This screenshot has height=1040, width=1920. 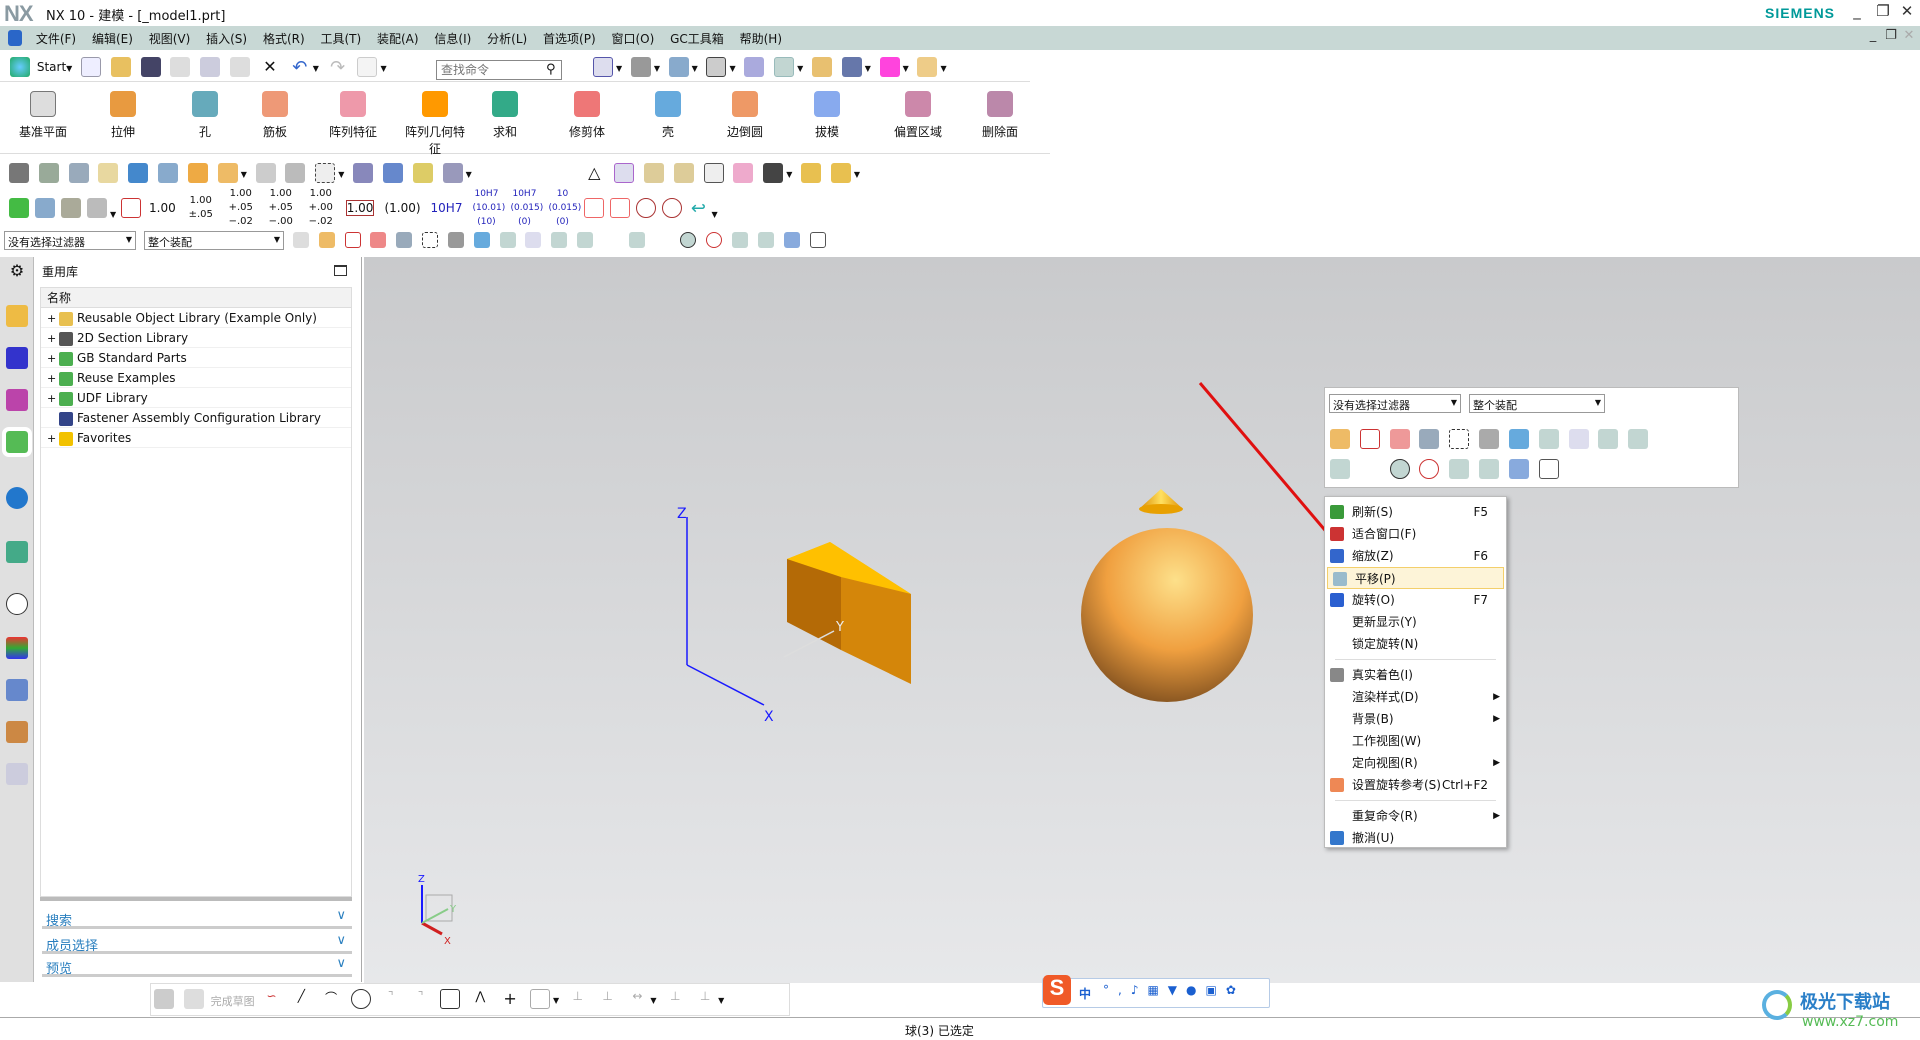 What do you see at coordinates (640, 67) in the screenshot?
I see `render-style-icon` at bounding box center [640, 67].